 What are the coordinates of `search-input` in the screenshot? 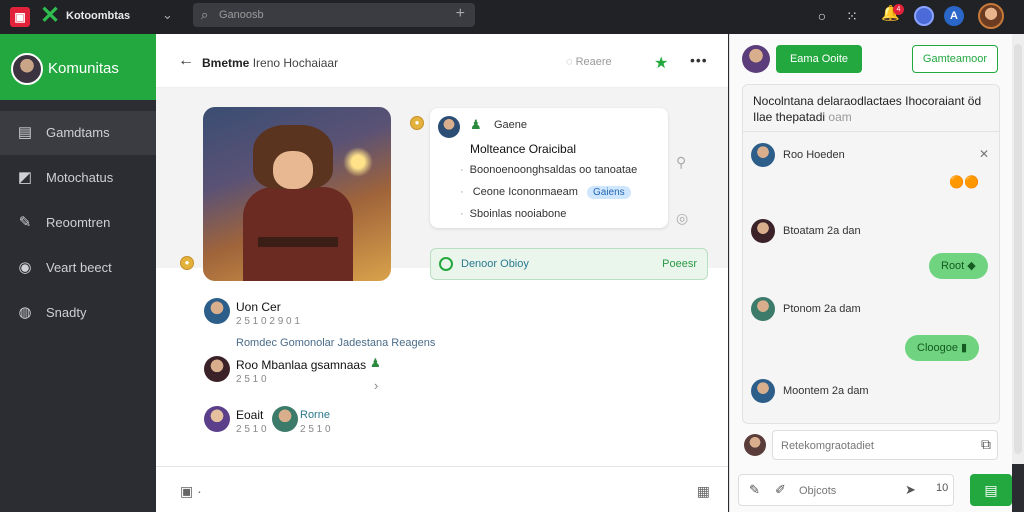 It's located at (329, 15).